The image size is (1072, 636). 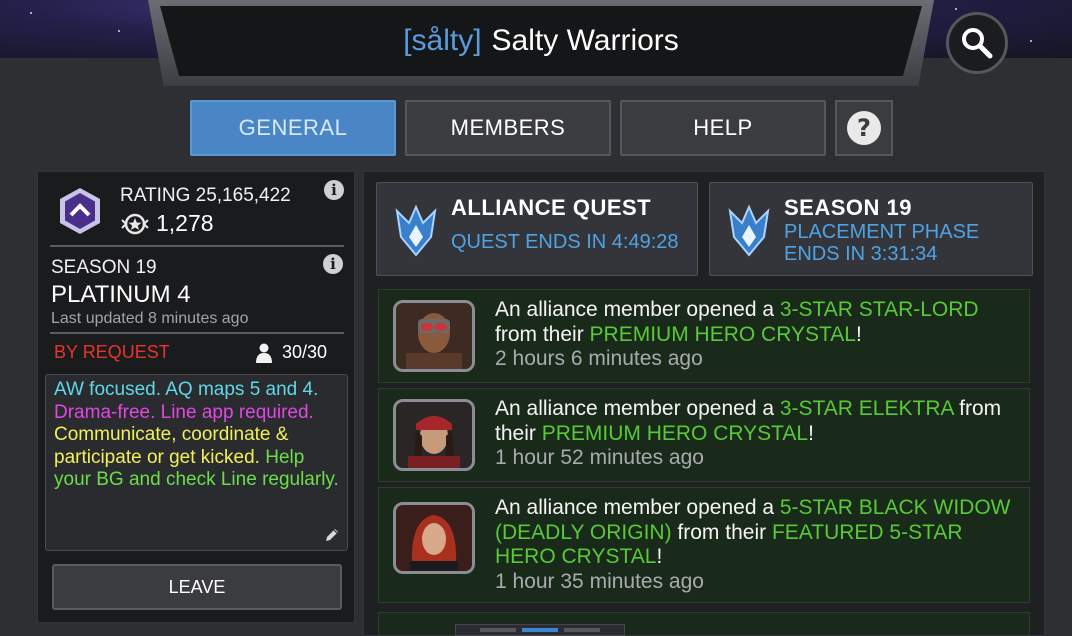 I want to click on season-icon, so click(x=749, y=230).